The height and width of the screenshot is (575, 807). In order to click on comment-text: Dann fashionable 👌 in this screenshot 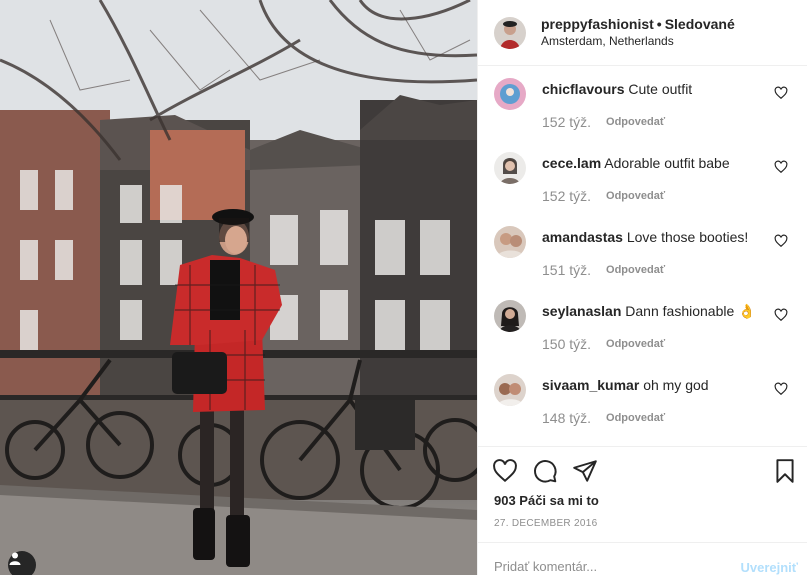, I will do `click(690, 311)`.